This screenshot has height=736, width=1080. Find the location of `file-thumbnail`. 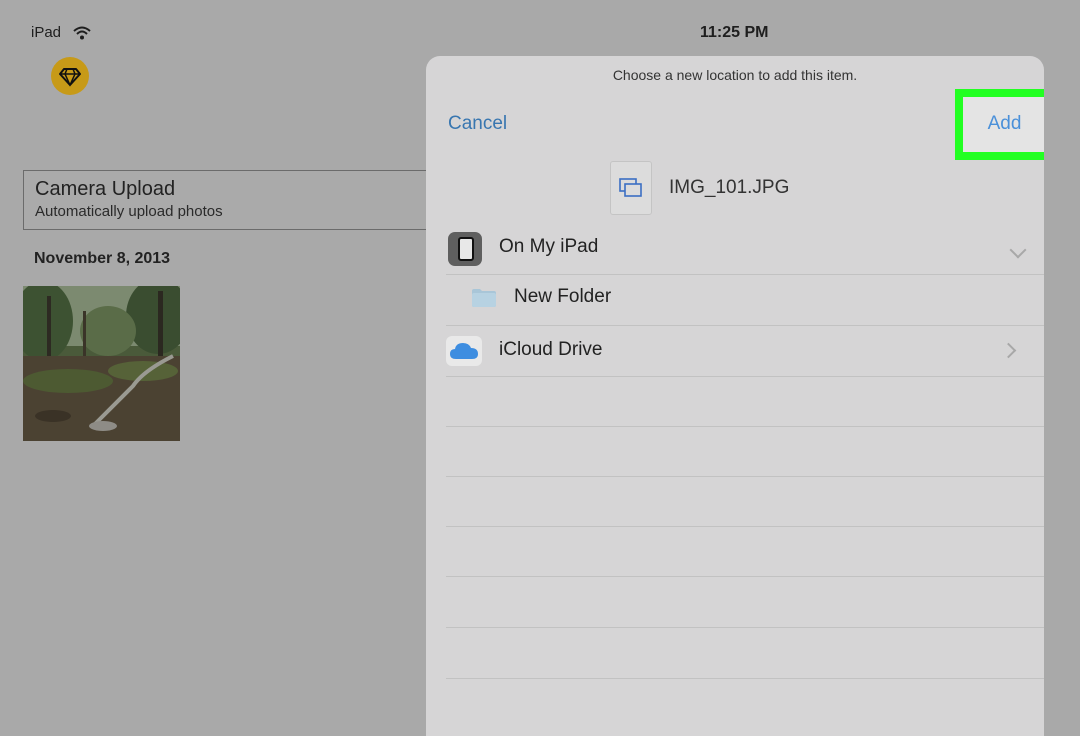

file-thumbnail is located at coordinates (631, 188).